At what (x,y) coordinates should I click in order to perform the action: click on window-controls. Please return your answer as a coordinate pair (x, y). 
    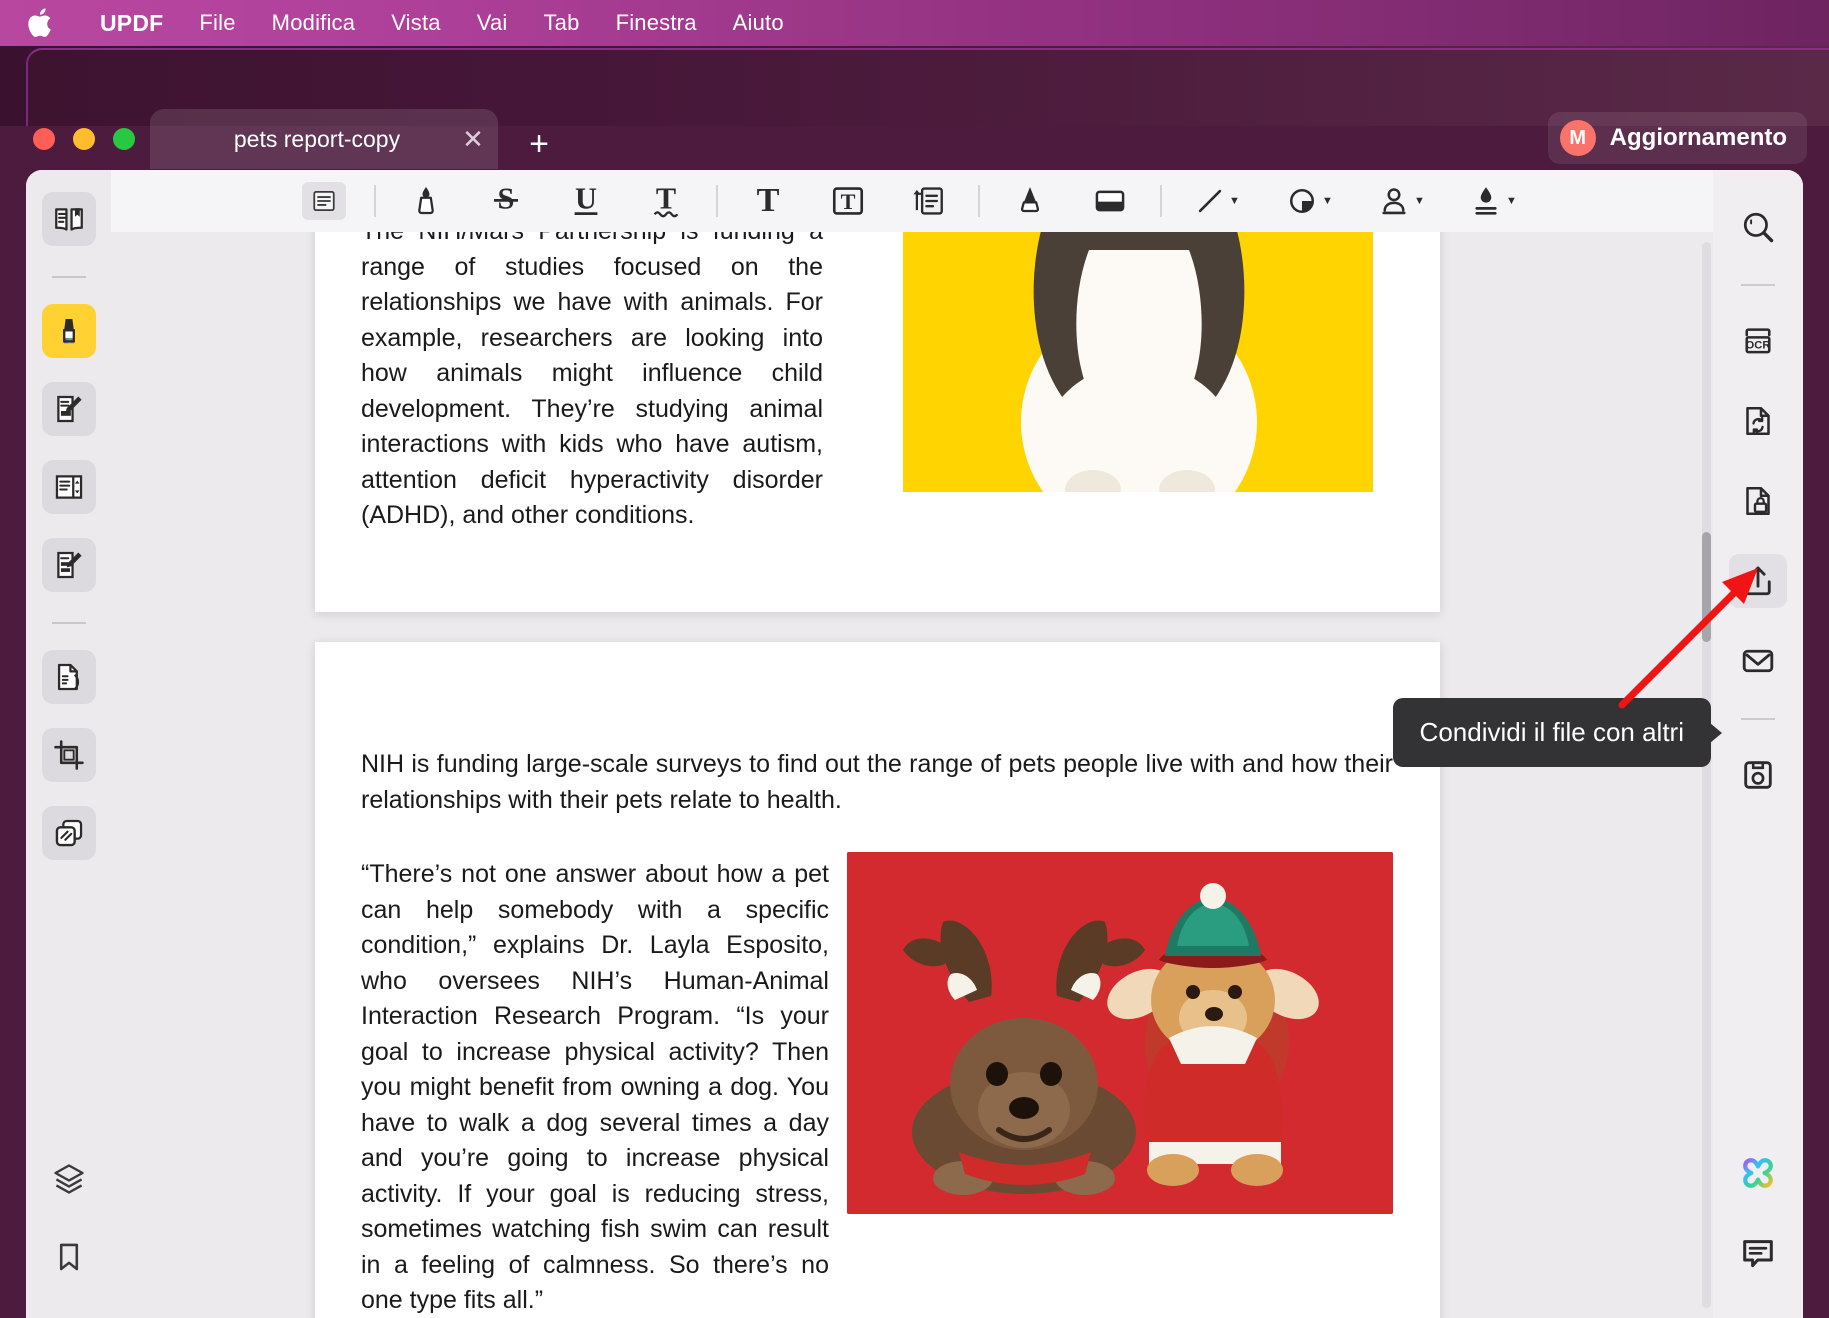
    Looking at the image, I should click on (84, 139).